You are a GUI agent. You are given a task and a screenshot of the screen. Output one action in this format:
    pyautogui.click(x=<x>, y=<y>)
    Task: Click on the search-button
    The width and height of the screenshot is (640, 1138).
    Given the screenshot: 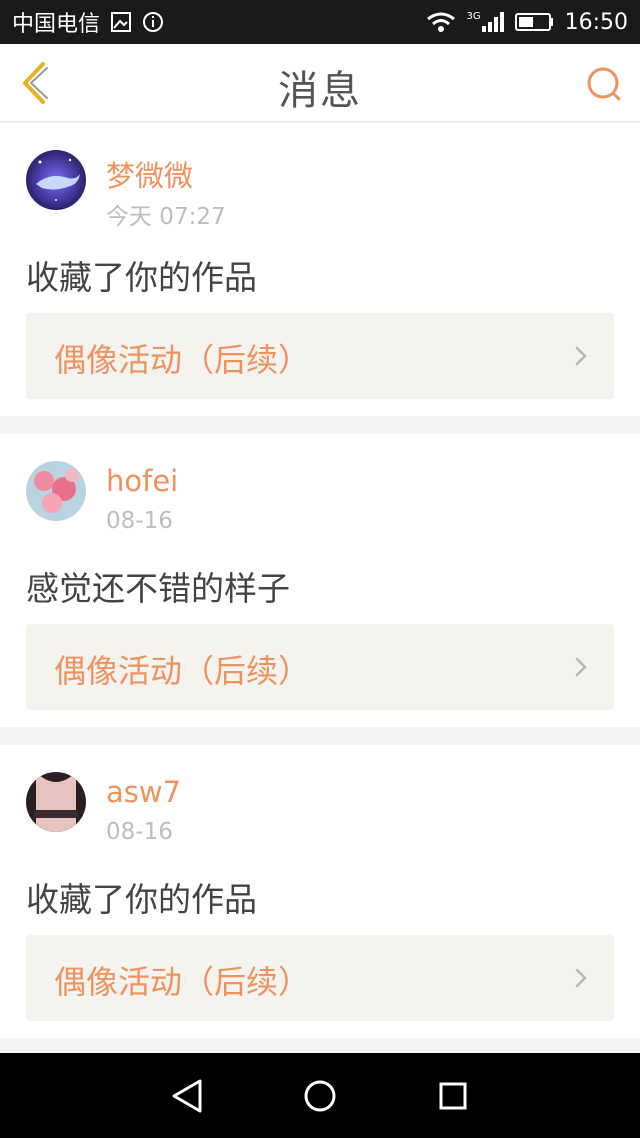 What is the action you would take?
    pyautogui.click(x=604, y=84)
    